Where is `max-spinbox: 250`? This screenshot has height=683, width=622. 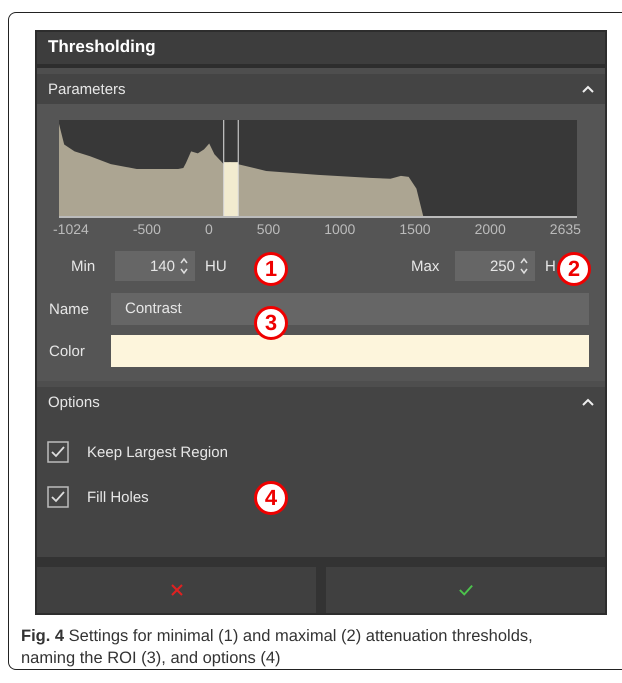
max-spinbox: 250 is located at coordinates (495, 266).